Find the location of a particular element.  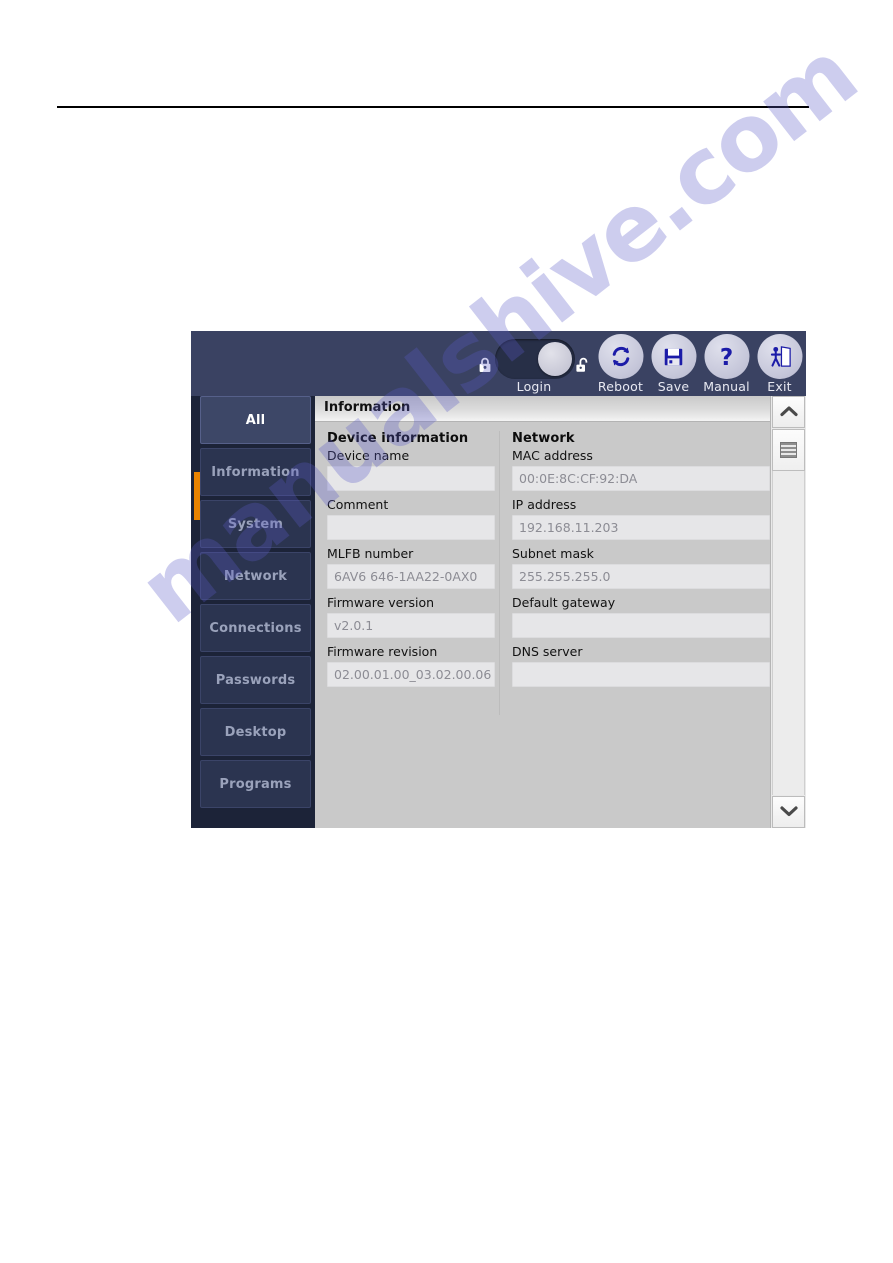

sidebar-item-programs: Programs is located at coordinates (255, 784).